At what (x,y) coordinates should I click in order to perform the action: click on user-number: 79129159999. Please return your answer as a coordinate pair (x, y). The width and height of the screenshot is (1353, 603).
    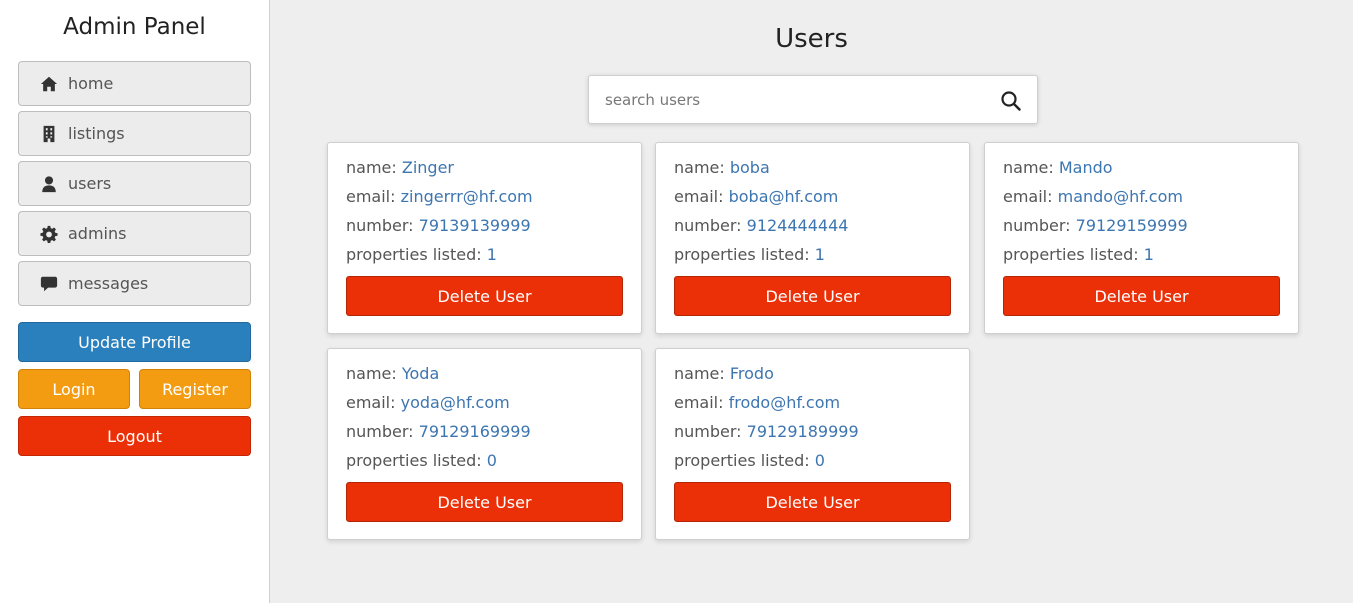
    Looking at the image, I should click on (1131, 225).